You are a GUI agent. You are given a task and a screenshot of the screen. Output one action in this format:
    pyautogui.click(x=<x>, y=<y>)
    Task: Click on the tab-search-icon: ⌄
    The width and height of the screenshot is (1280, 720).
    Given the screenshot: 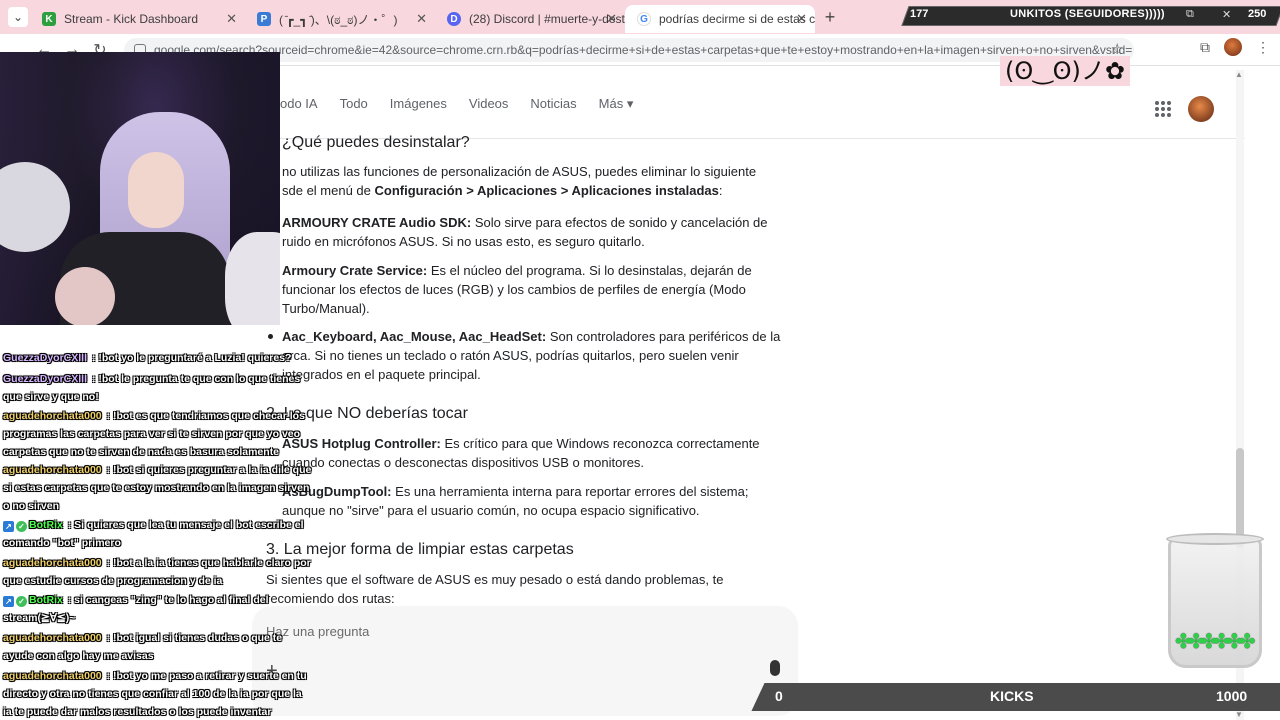 What is the action you would take?
    pyautogui.click(x=18, y=17)
    